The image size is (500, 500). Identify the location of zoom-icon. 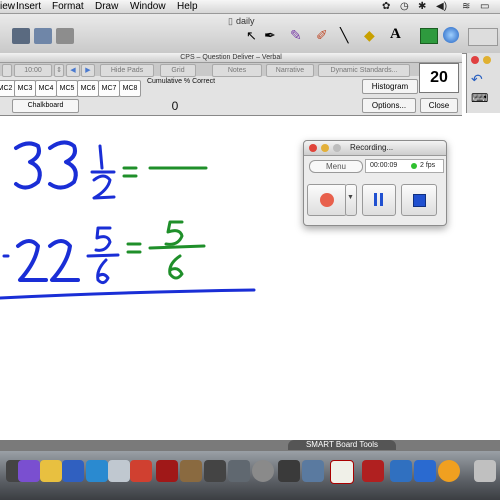
(337, 148).